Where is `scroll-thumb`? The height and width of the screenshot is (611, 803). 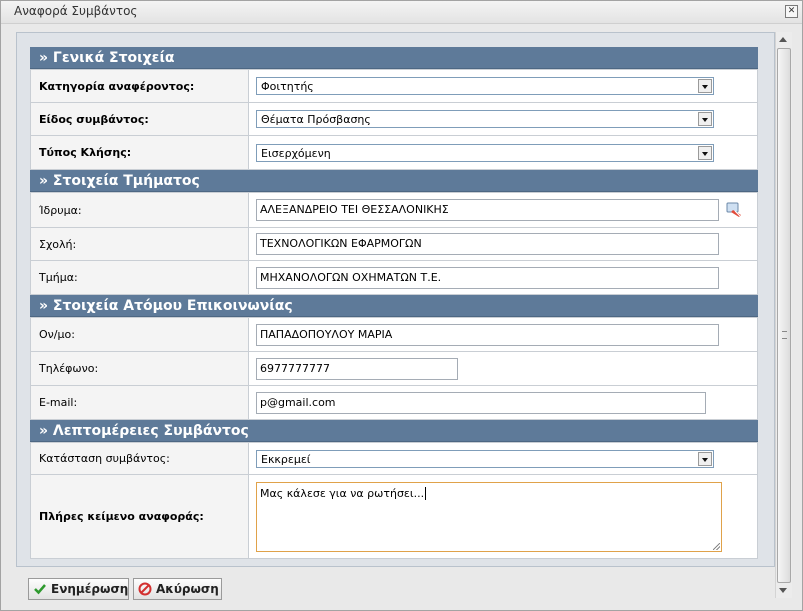 scroll-thumb is located at coordinates (784, 315).